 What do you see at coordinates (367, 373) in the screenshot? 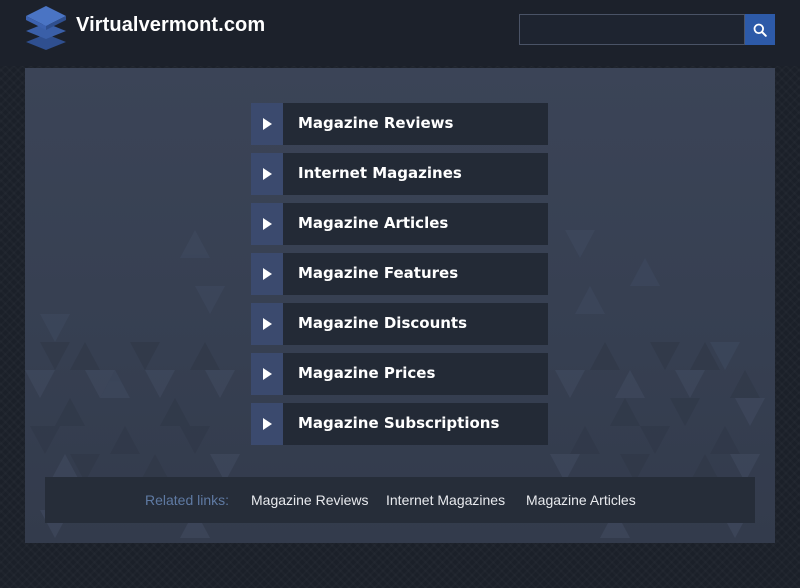
I see `menu-item-label: Magazine Prices` at bounding box center [367, 373].